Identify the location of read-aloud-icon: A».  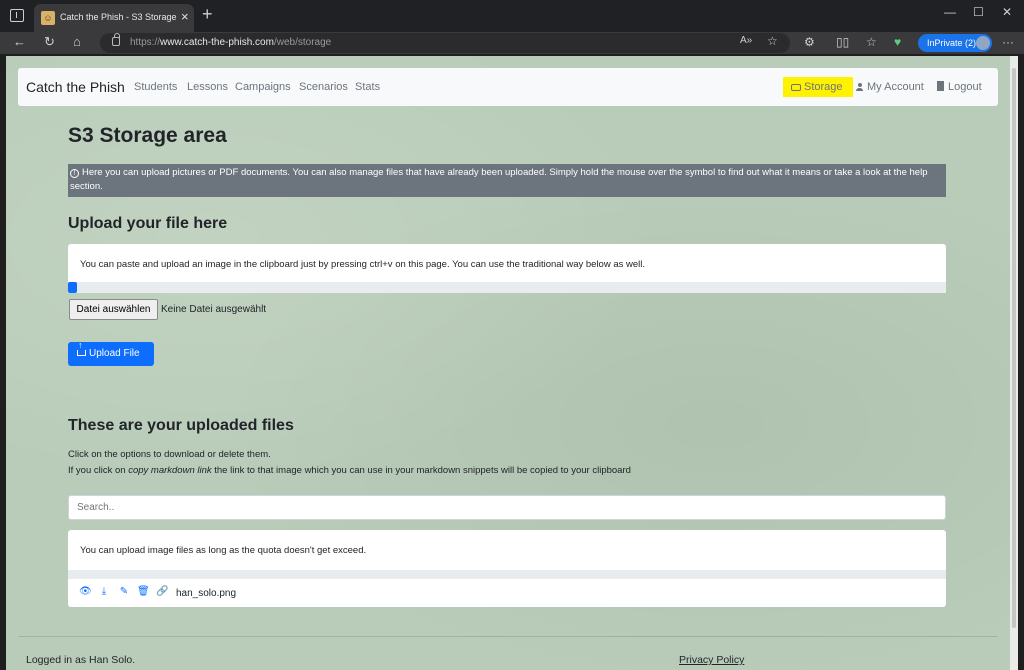
(746, 40).